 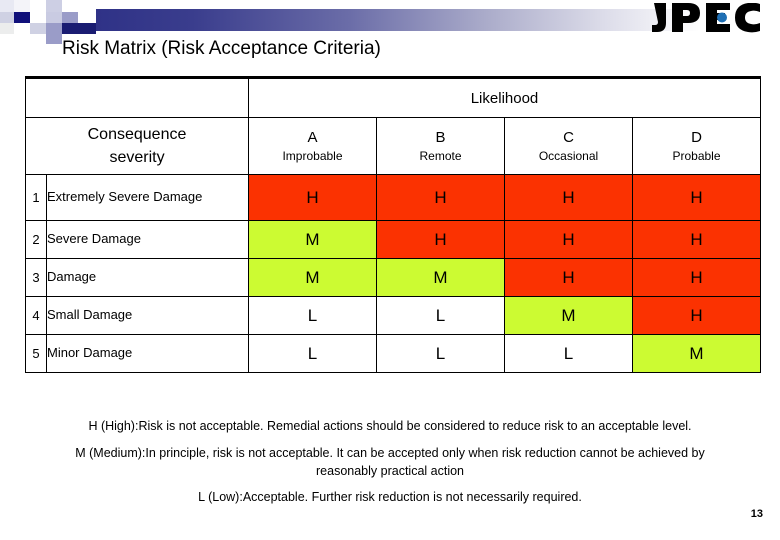 I want to click on likelihood-c-letter: C, so click(x=568, y=138).